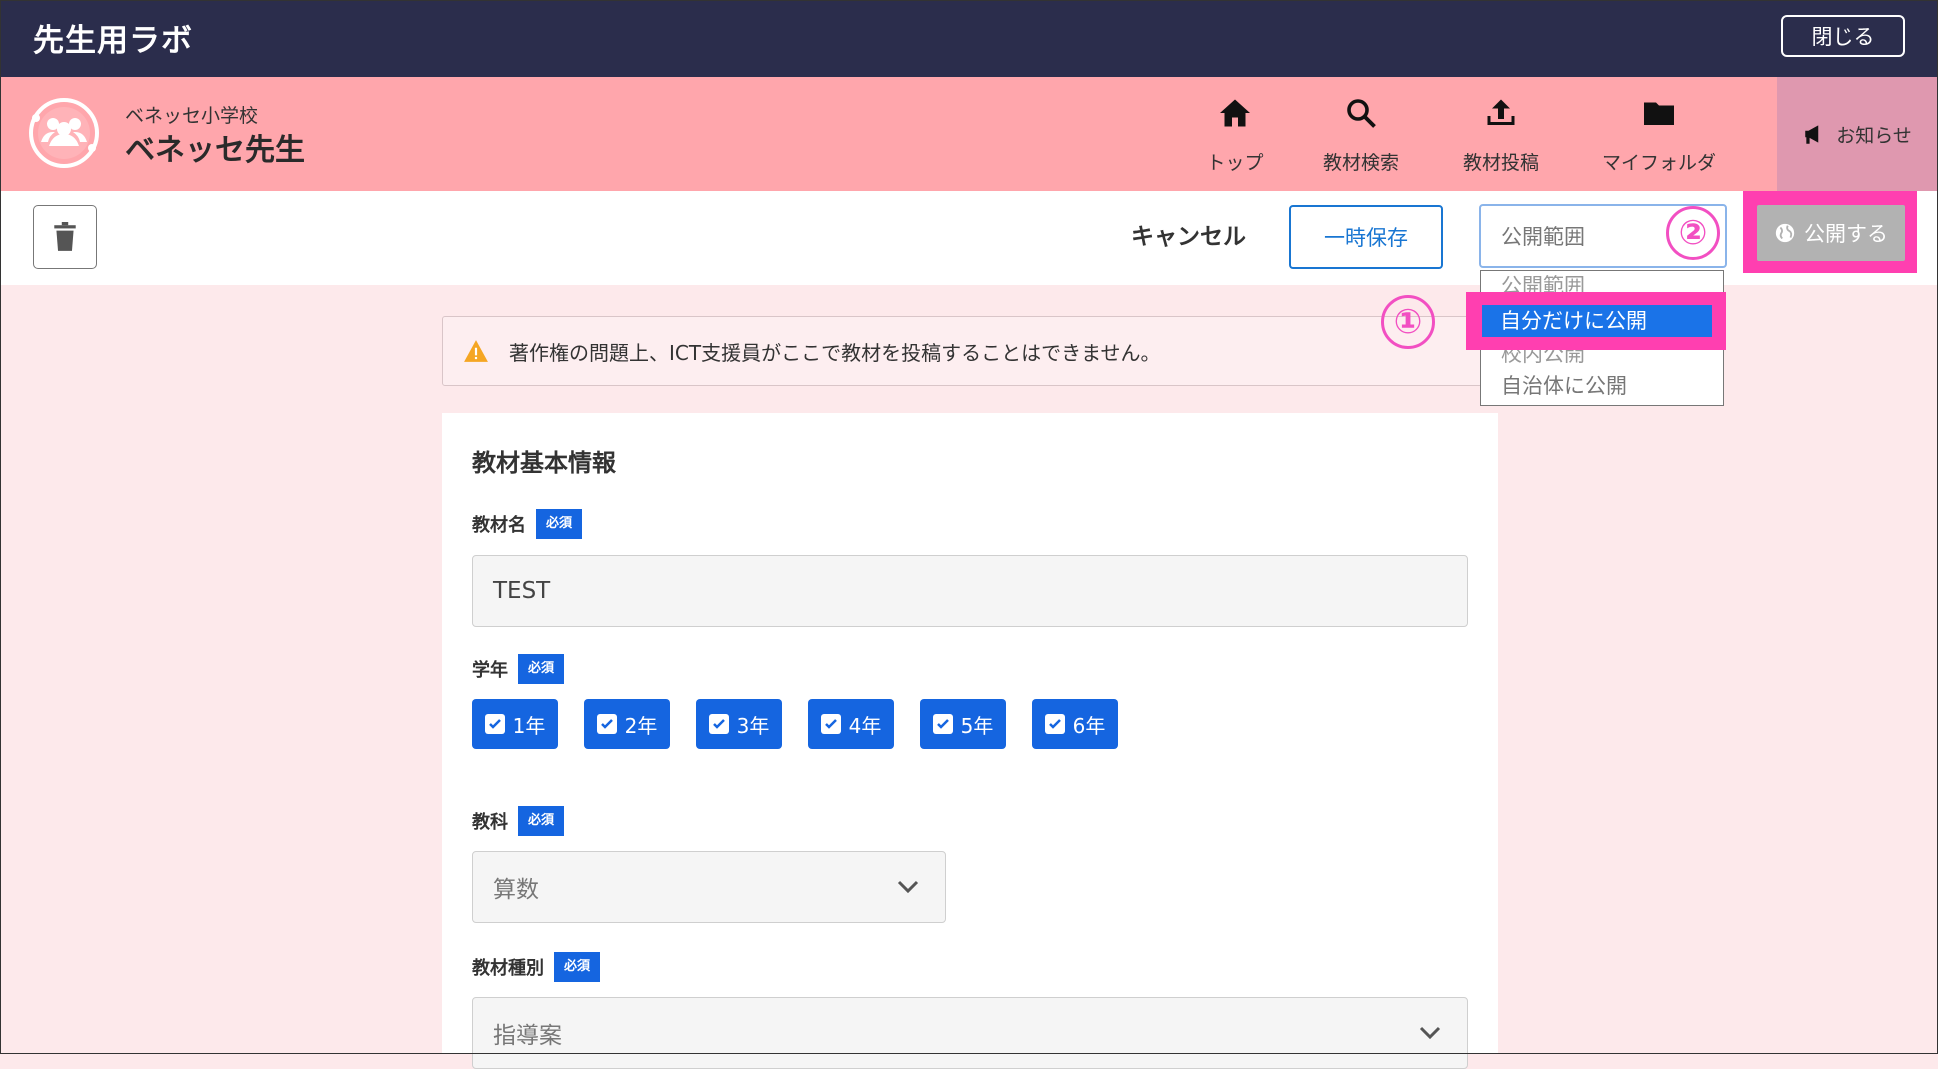 Image resolution: width=1938 pixels, height=1069 pixels. I want to click on grade-label-6: 6年, so click(1089, 725).